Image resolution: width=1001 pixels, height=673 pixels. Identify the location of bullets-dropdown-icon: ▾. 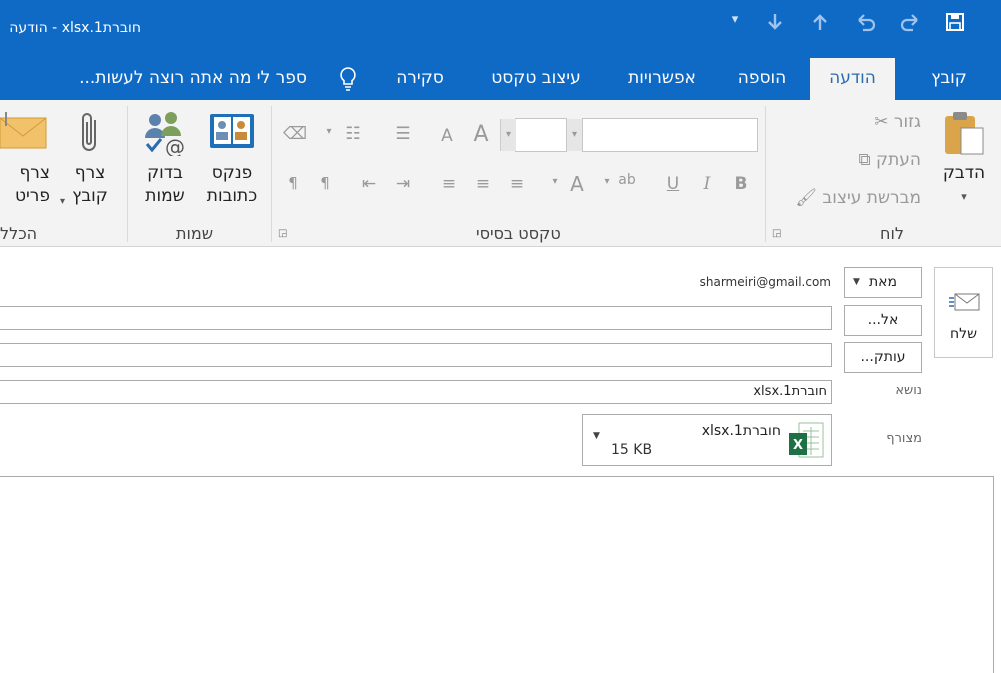
(329, 131).